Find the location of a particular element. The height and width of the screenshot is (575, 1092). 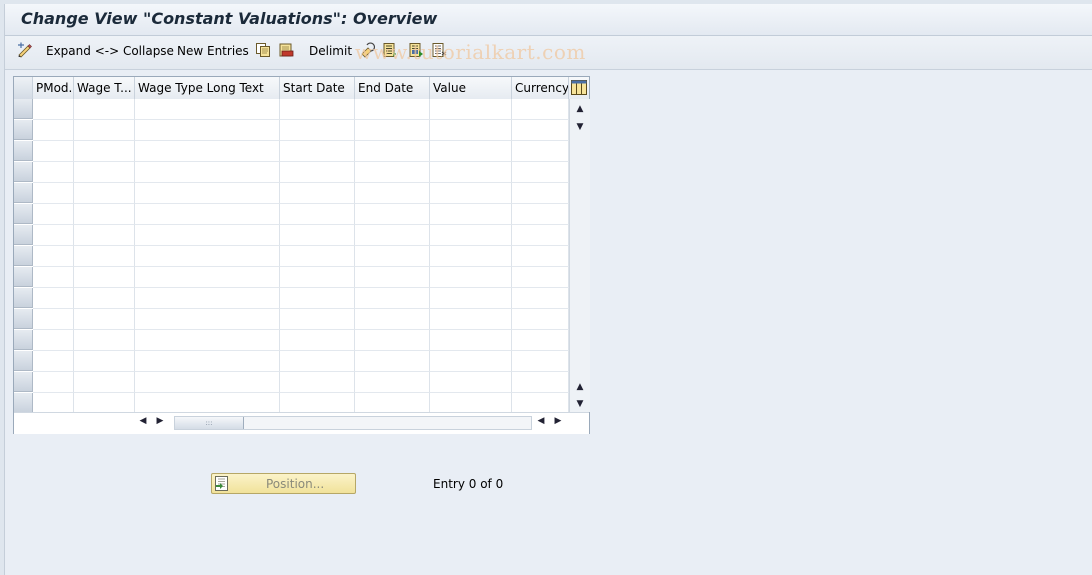

column-header-wage-type-long-text: Wage Type Long Text is located at coordinates (207, 88).